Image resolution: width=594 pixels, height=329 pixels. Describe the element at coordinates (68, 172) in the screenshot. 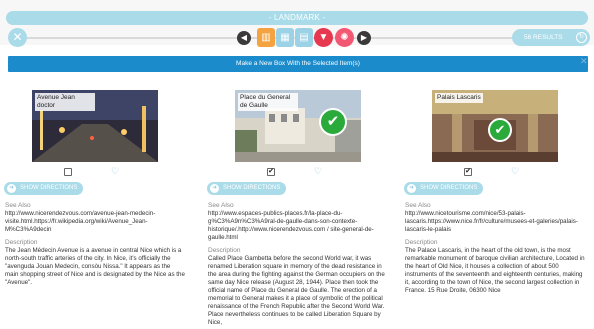

I see `select-checkbox` at that location.